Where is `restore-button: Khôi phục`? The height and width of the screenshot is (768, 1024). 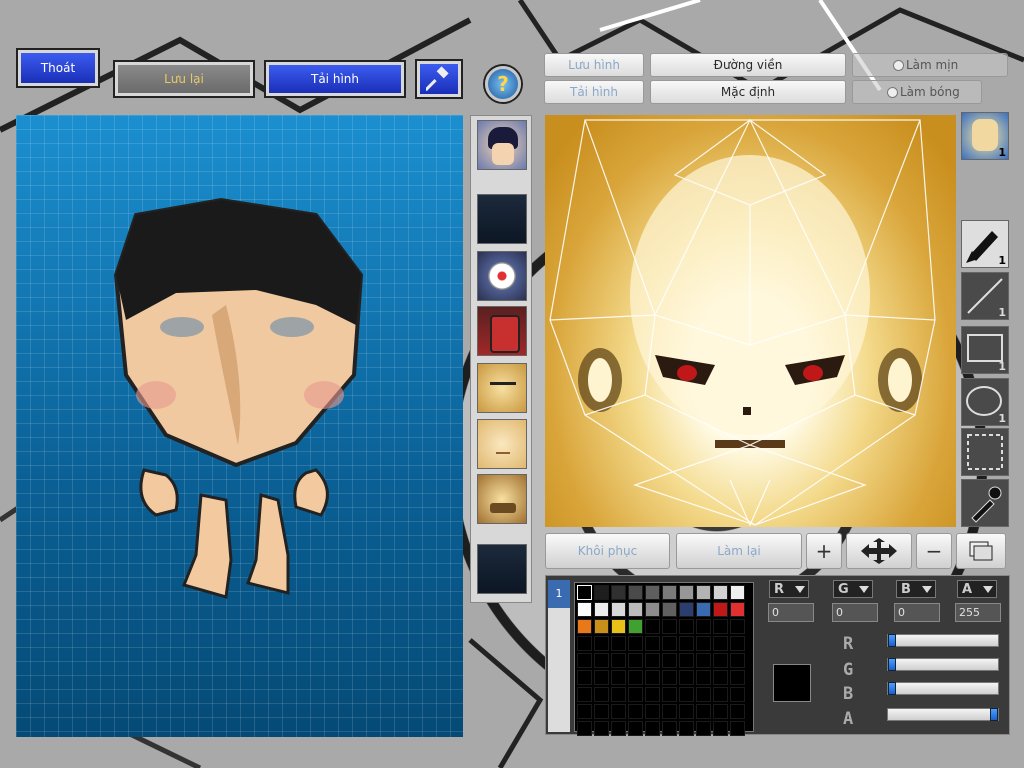
restore-button: Khôi phục is located at coordinates (607, 551).